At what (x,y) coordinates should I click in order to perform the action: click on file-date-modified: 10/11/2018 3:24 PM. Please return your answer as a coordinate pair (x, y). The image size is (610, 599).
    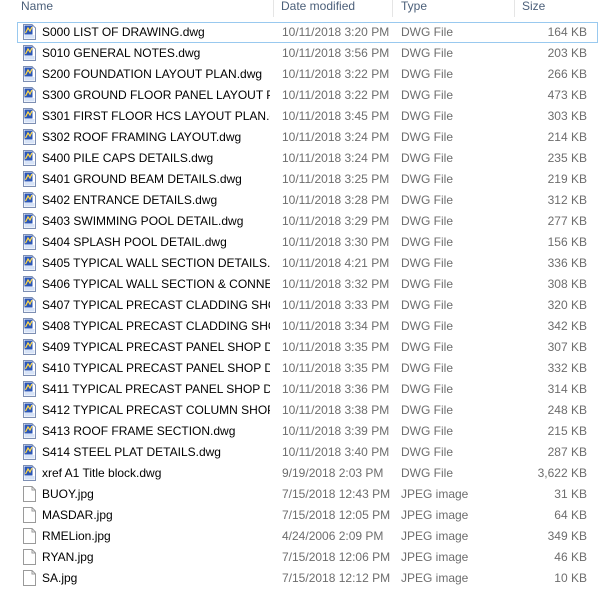
    Looking at the image, I should click on (336, 137).